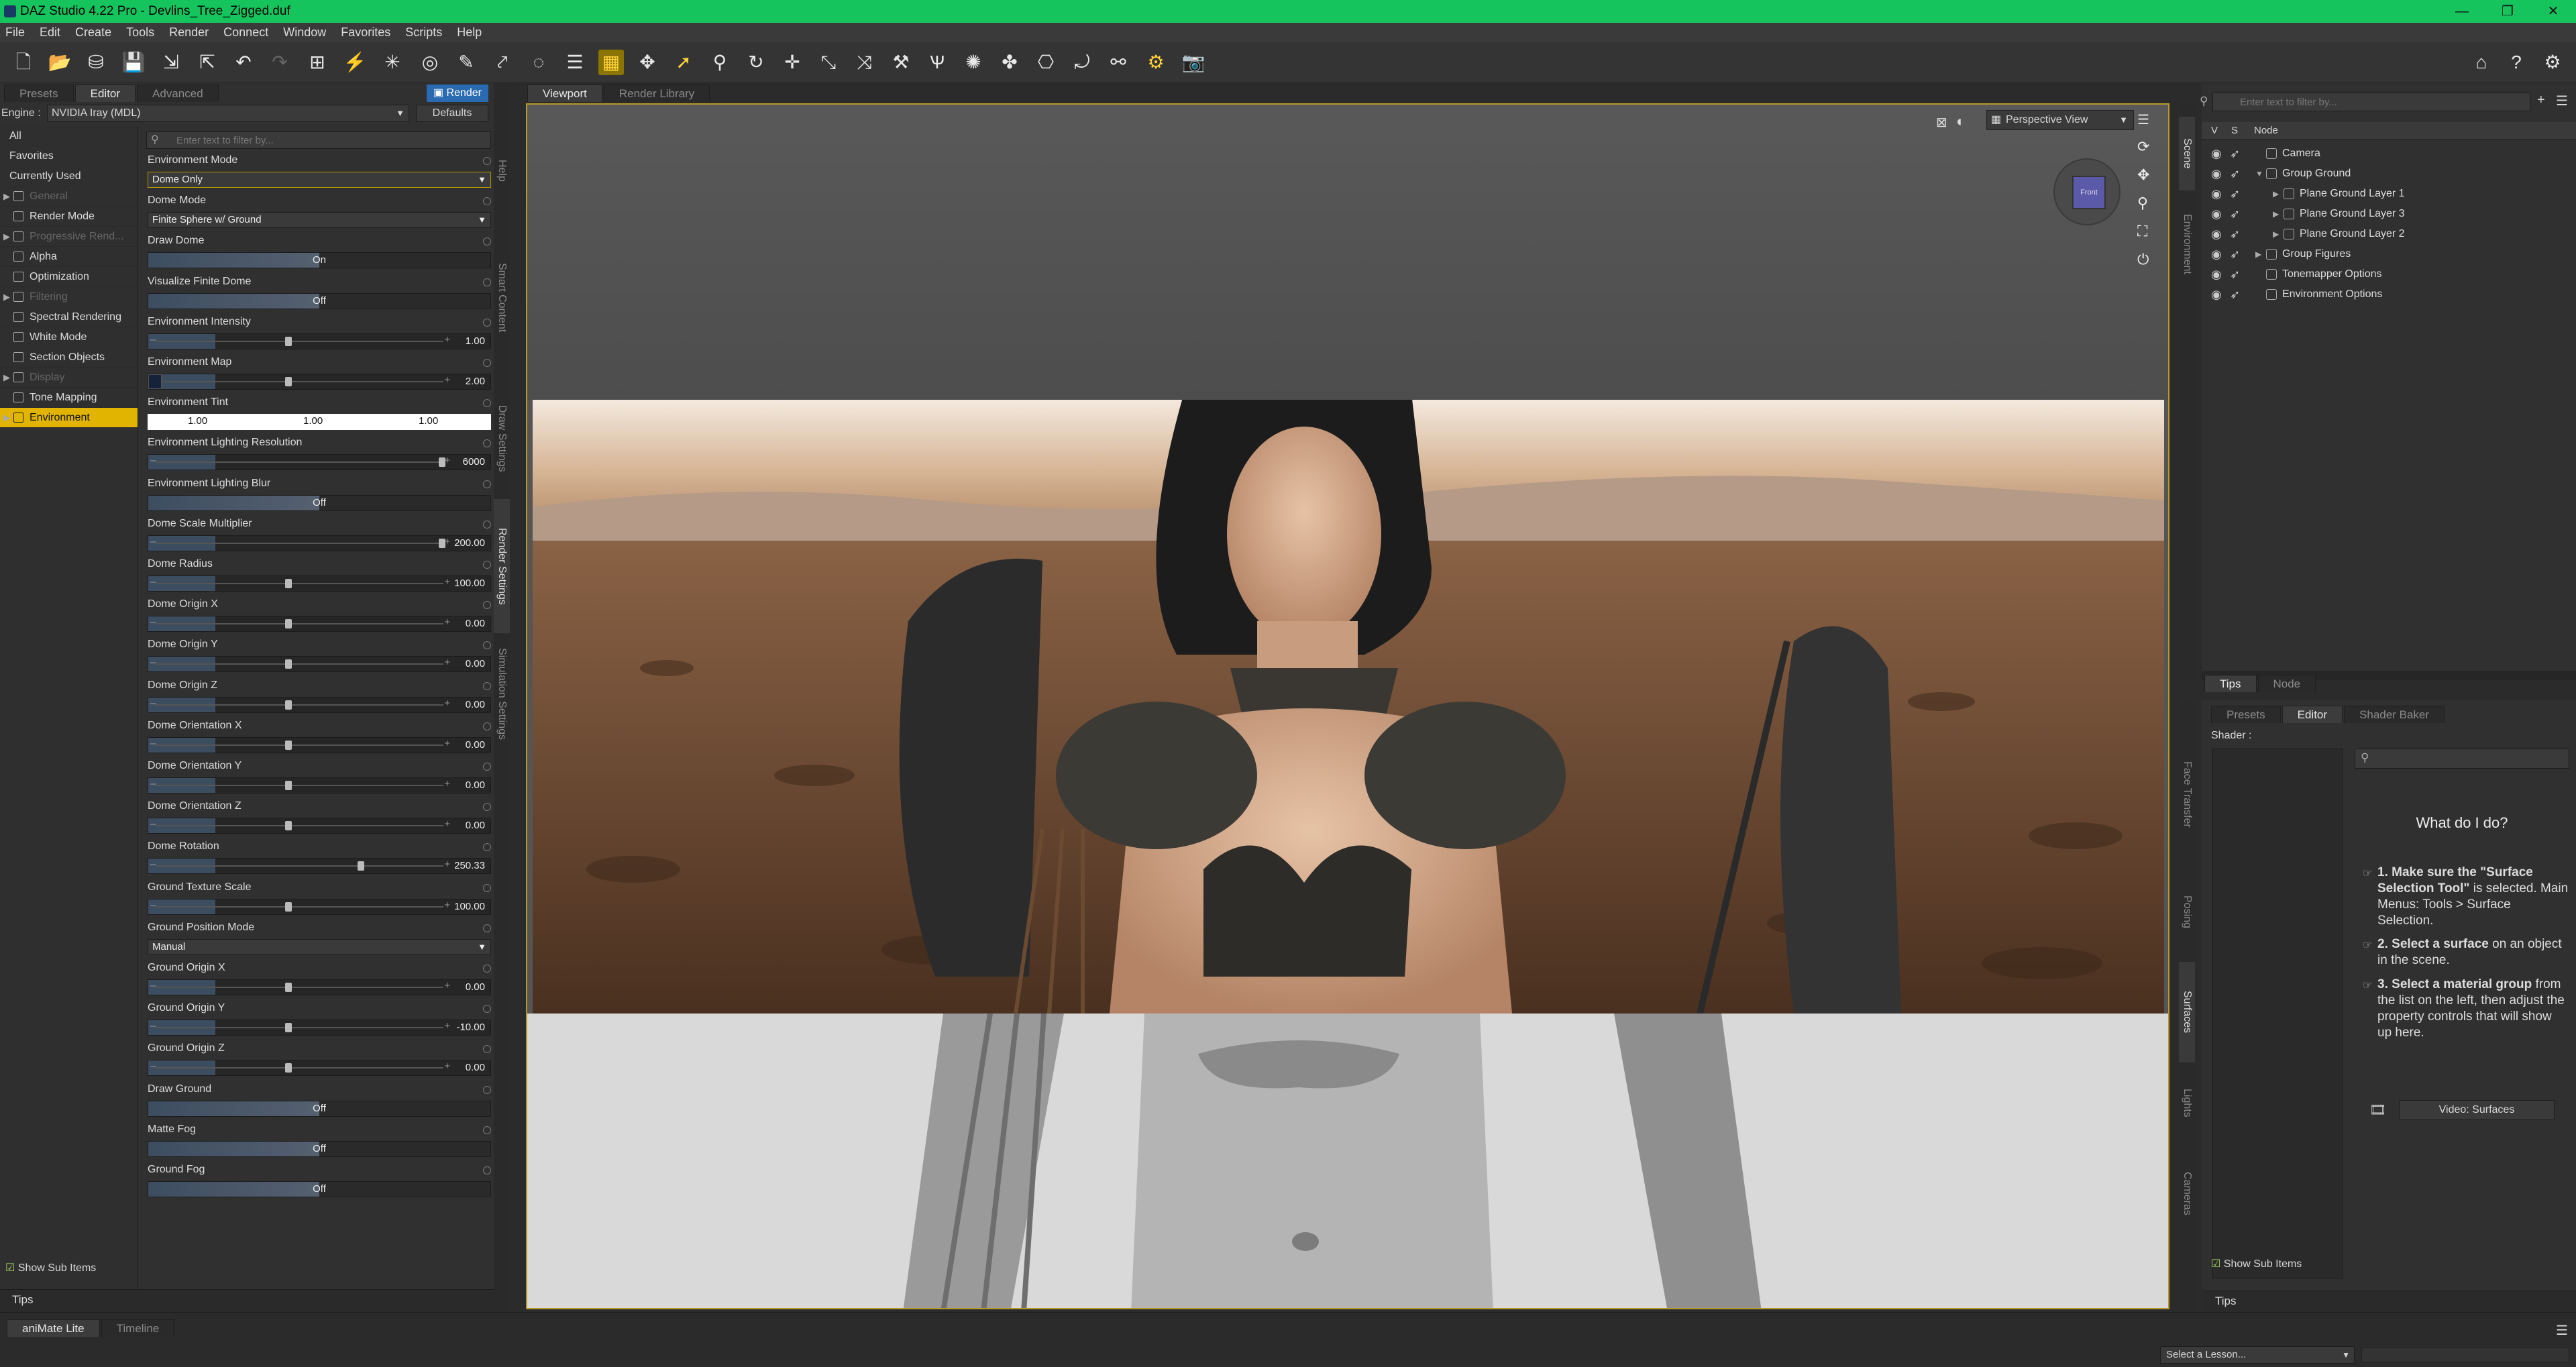 This screenshot has height=1367, width=2576. What do you see at coordinates (564, 94) in the screenshot?
I see `tab-viewport: Viewport` at bounding box center [564, 94].